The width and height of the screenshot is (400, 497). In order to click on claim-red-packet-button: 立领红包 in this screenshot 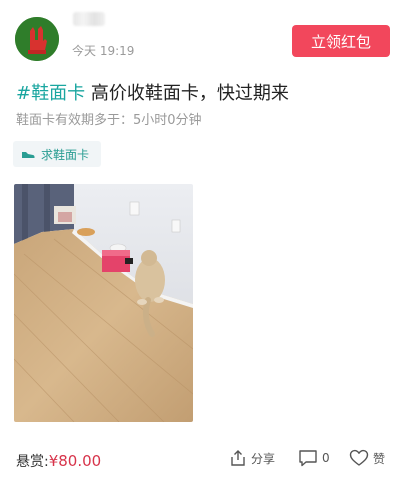, I will do `click(341, 41)`.